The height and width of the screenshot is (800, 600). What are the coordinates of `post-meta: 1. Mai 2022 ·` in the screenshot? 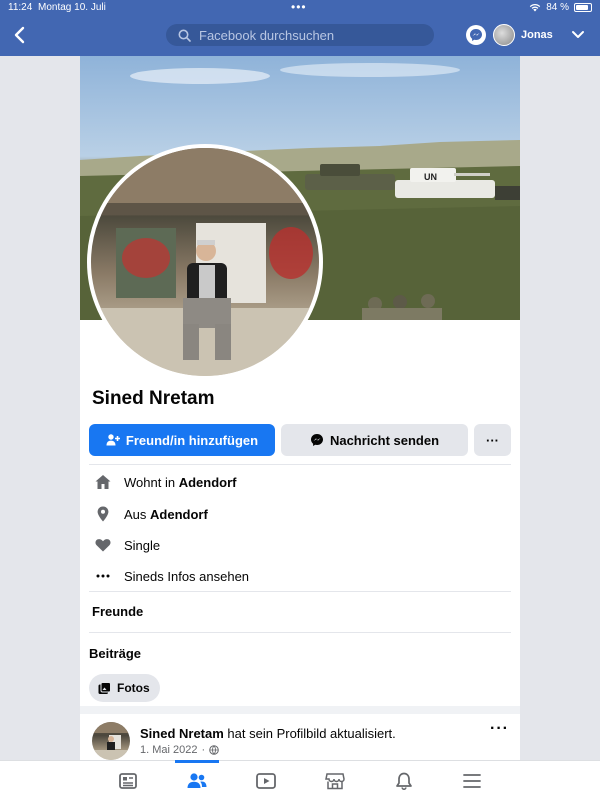 It's located at (179, 750).